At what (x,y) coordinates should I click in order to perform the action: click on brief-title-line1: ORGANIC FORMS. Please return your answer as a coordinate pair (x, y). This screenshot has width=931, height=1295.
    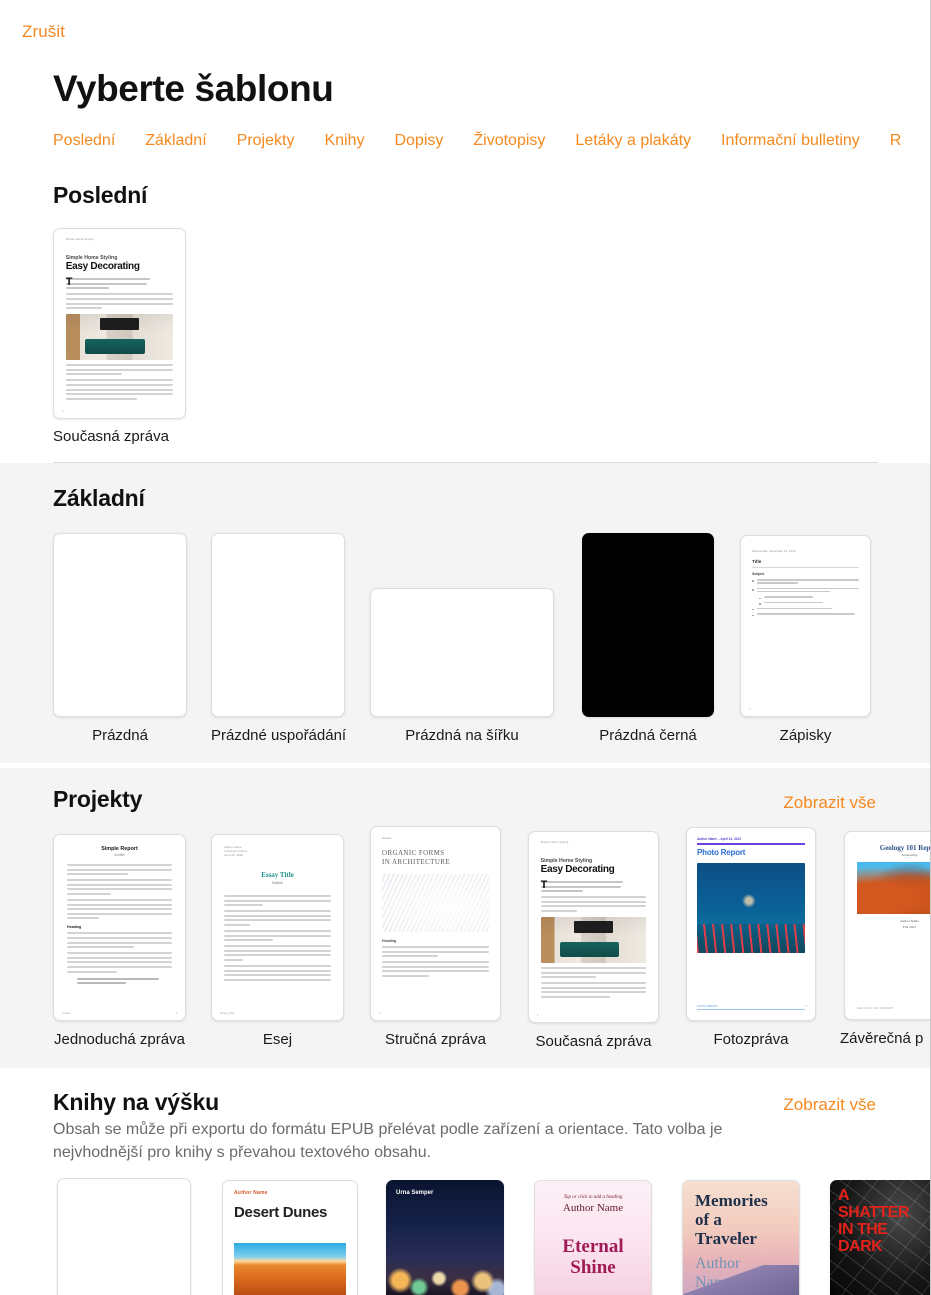
    Looking at the image, I should click on (413, 853).